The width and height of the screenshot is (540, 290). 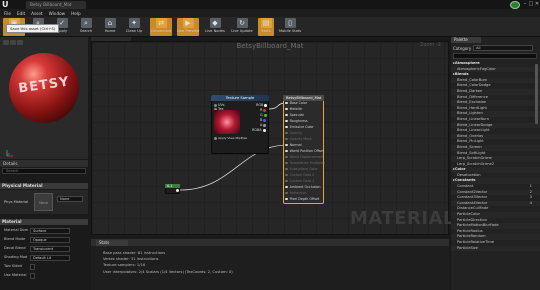 I want to click on phys-material-dropdown: None, so click(x=70, y=199).